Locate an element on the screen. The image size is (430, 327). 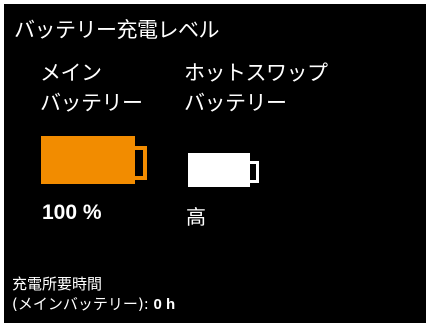
main-battery-fill is located at coordinates (88, 160).